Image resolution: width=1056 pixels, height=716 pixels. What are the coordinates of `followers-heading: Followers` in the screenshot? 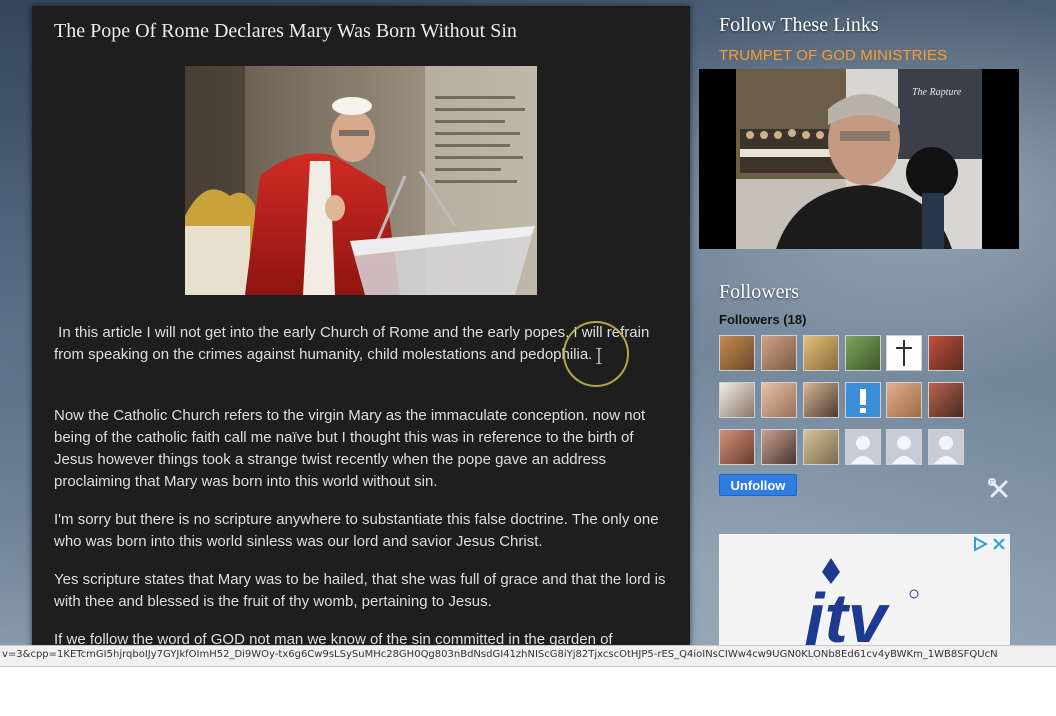 It's located at (759, 292).